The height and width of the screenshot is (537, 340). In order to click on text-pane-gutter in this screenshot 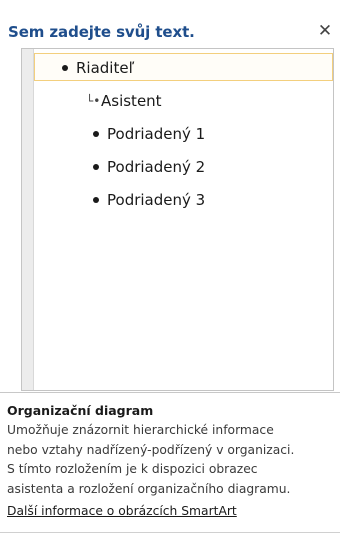, I will do `click(28, 219)`.